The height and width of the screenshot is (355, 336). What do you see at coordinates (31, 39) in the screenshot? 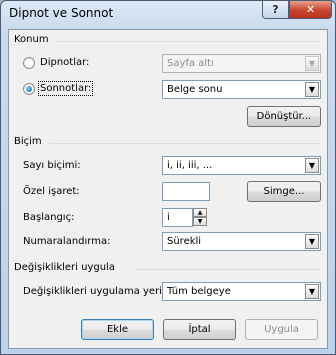
I see `group-label-konum: Konum` at bounding box center [31, 39].